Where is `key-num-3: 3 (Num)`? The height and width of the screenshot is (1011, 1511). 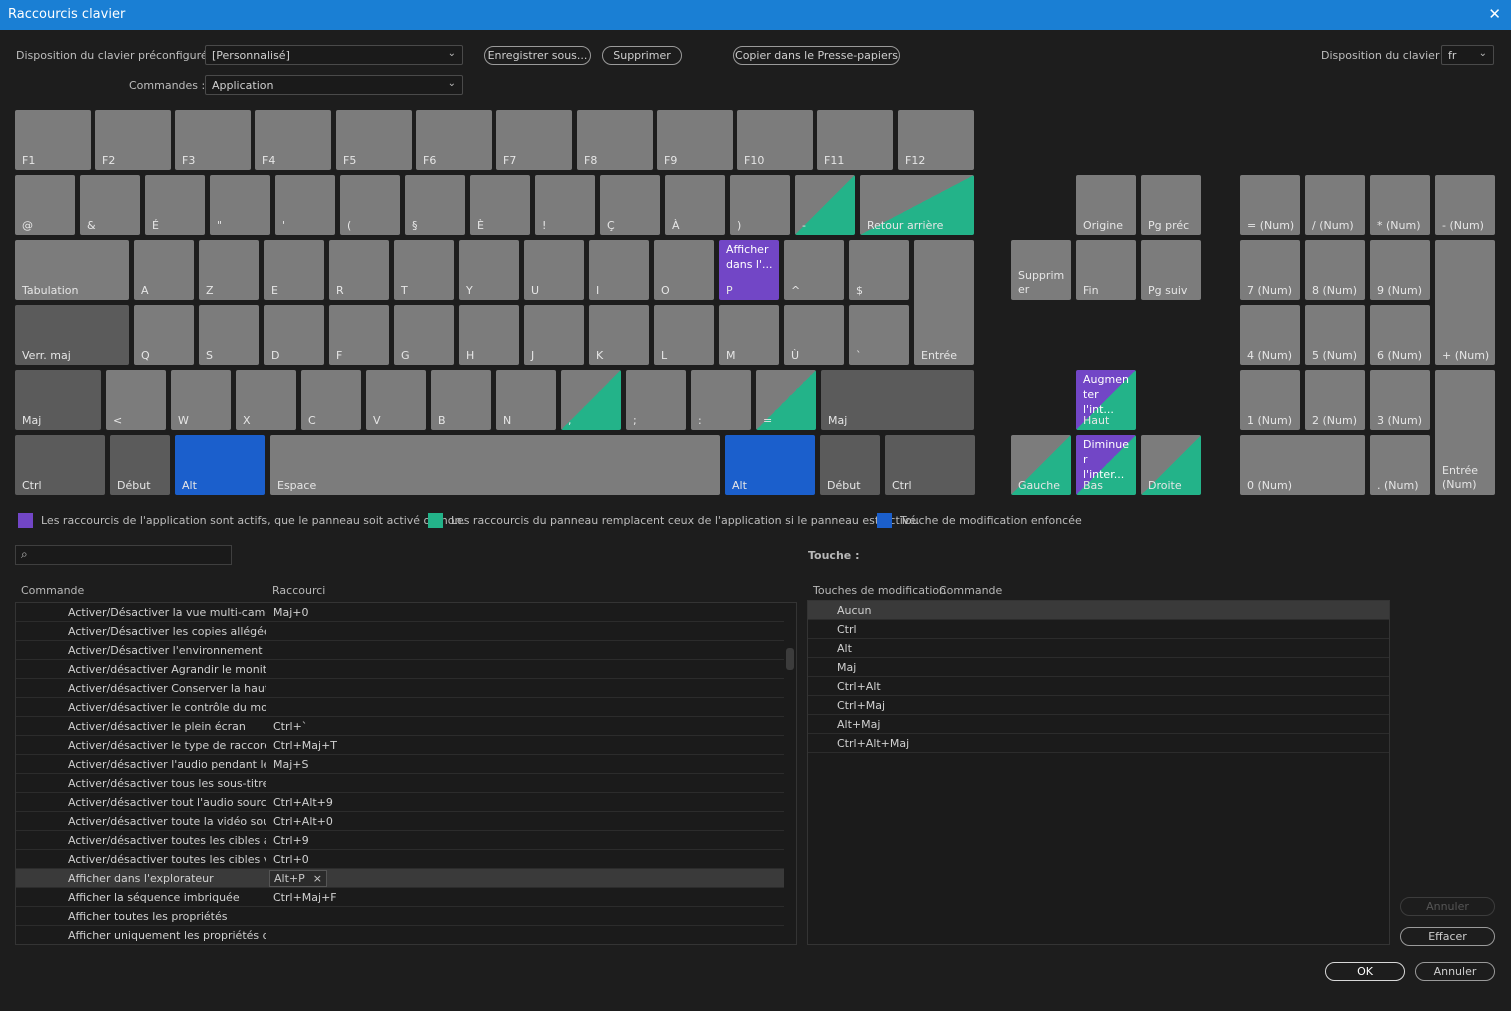 key-num-3: 3 (Num) is located at coordinates (1400, 400).